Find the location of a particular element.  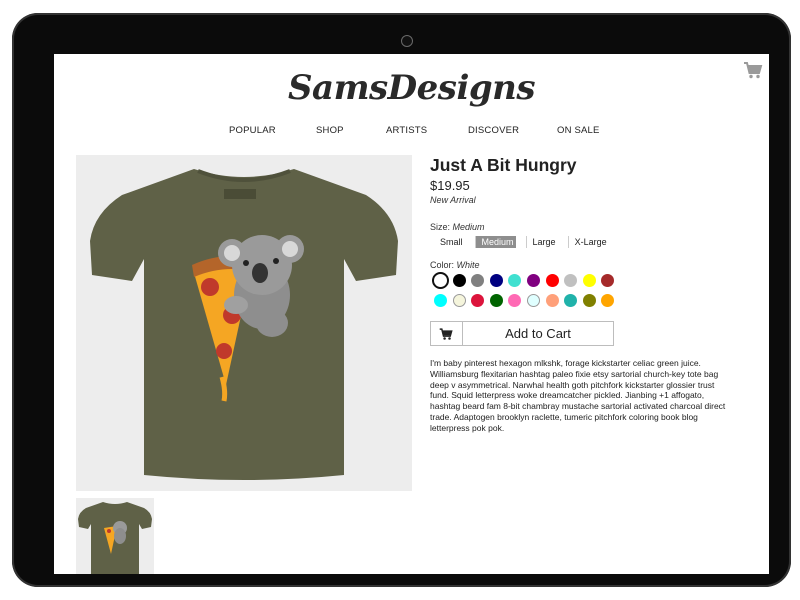

brand-logo: SamsDesigns is located at coordinates (411, 88).